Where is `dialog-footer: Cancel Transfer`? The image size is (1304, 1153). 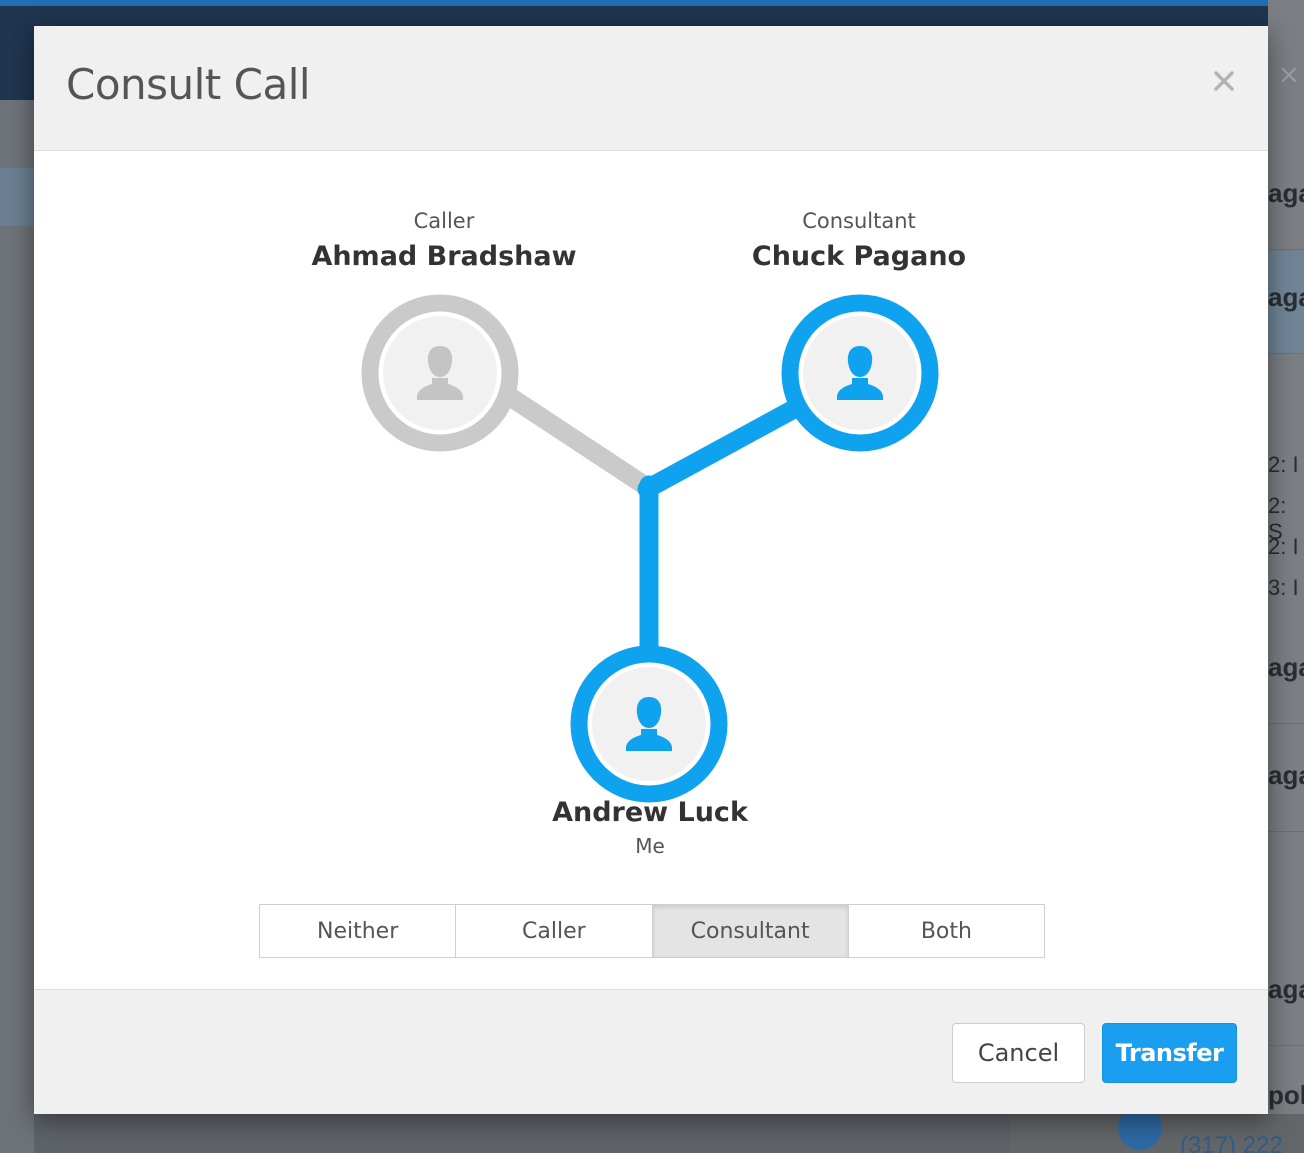
dialog-footer: Cancel Transfer is located at coordinates (651, 1051).